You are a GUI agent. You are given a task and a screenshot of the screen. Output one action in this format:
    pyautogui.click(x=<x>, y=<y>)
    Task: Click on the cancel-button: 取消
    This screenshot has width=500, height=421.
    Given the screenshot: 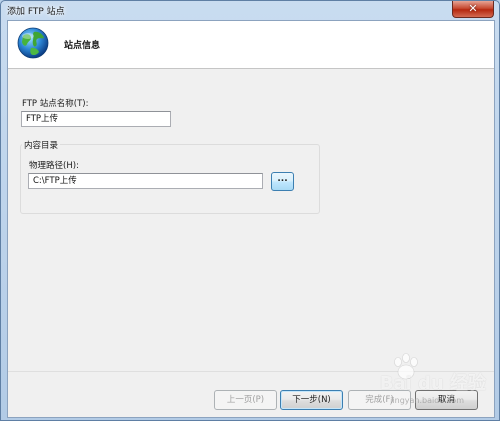 What is the action you would take?
    pyautogui.click(x=446, y=400)
    